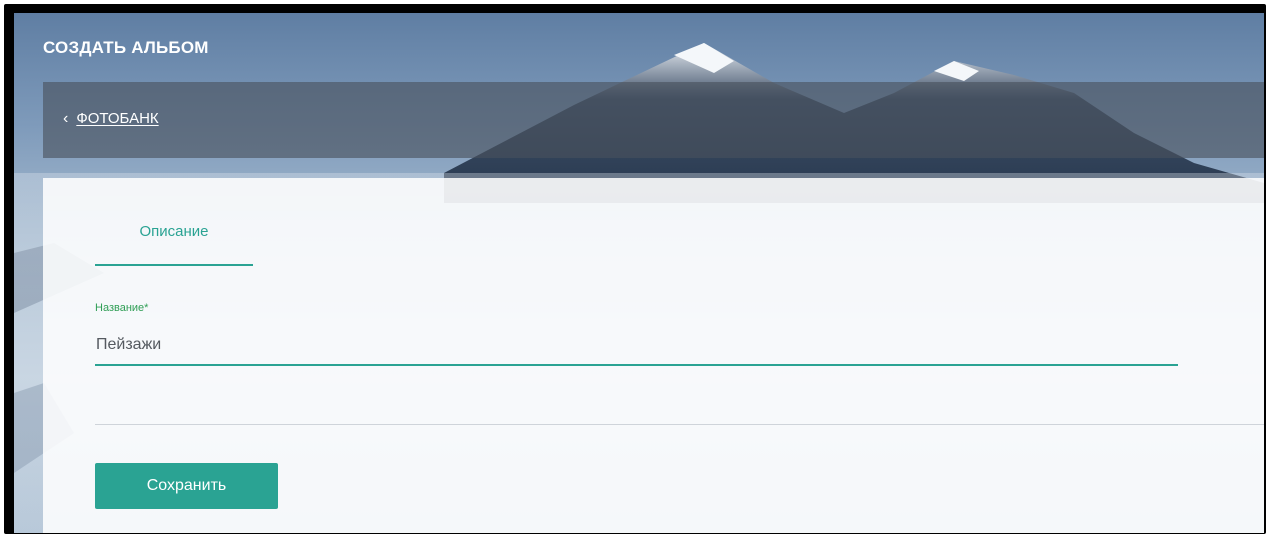 The width and height of the screenshot is (1273, 540). What do you see at coordinates (636, 346) in the screenshot?
I see `album-name-input` at bounding box center [636, 346].